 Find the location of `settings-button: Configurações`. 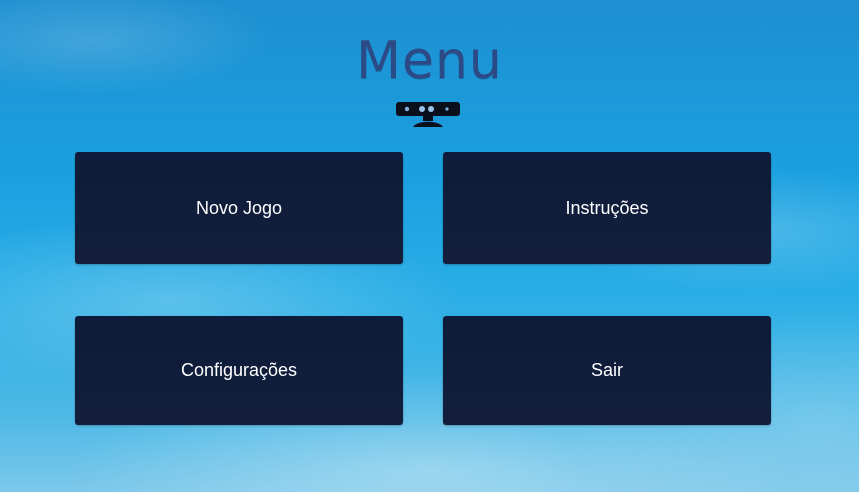

settings-button: Configurações is located at coordinates (239, 370).